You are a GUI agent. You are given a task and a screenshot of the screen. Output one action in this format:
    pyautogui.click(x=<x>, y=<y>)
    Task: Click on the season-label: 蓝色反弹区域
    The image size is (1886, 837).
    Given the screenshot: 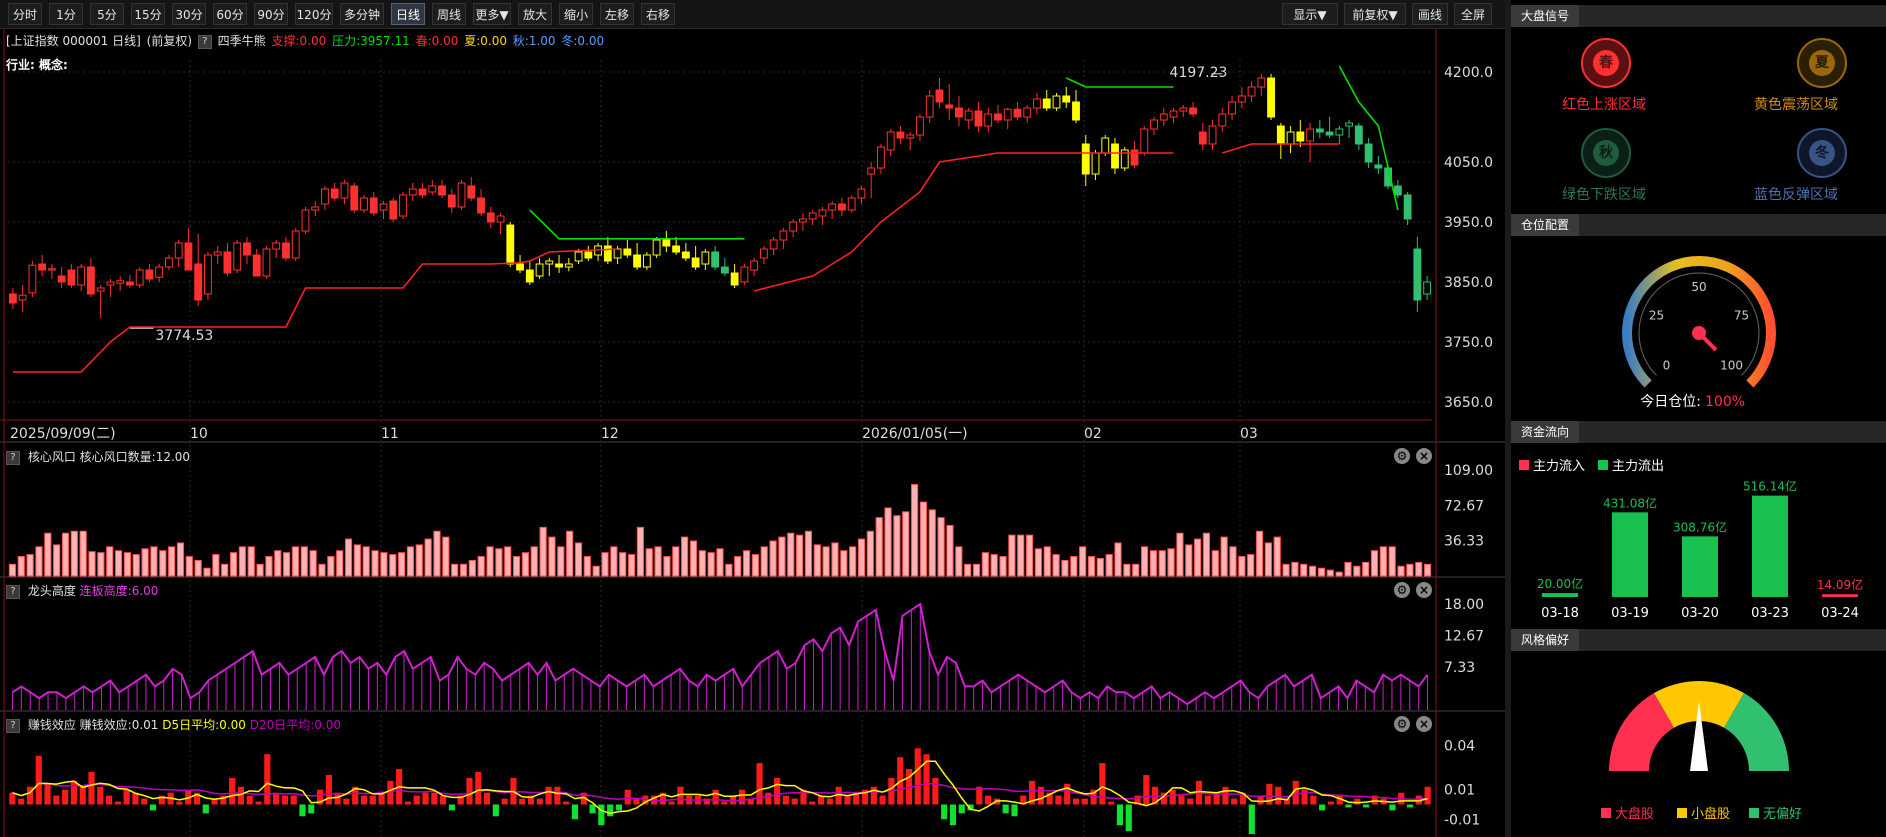 What is the action you would take?
    pyautogui.click(x=1796, y=195)
    